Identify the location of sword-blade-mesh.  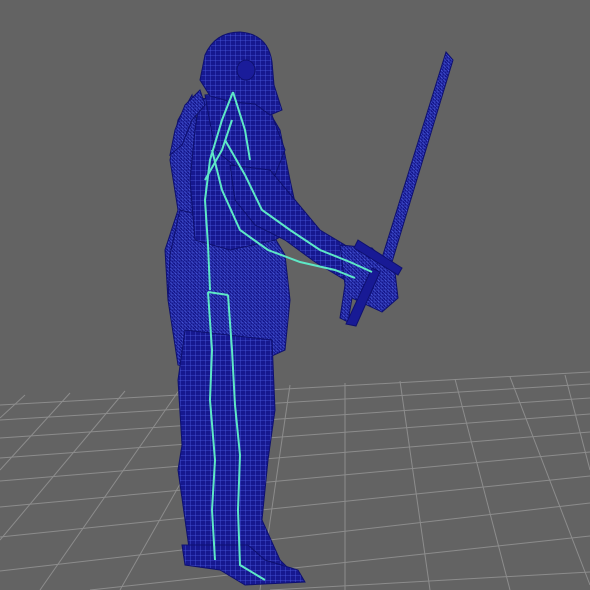
(417, 156).